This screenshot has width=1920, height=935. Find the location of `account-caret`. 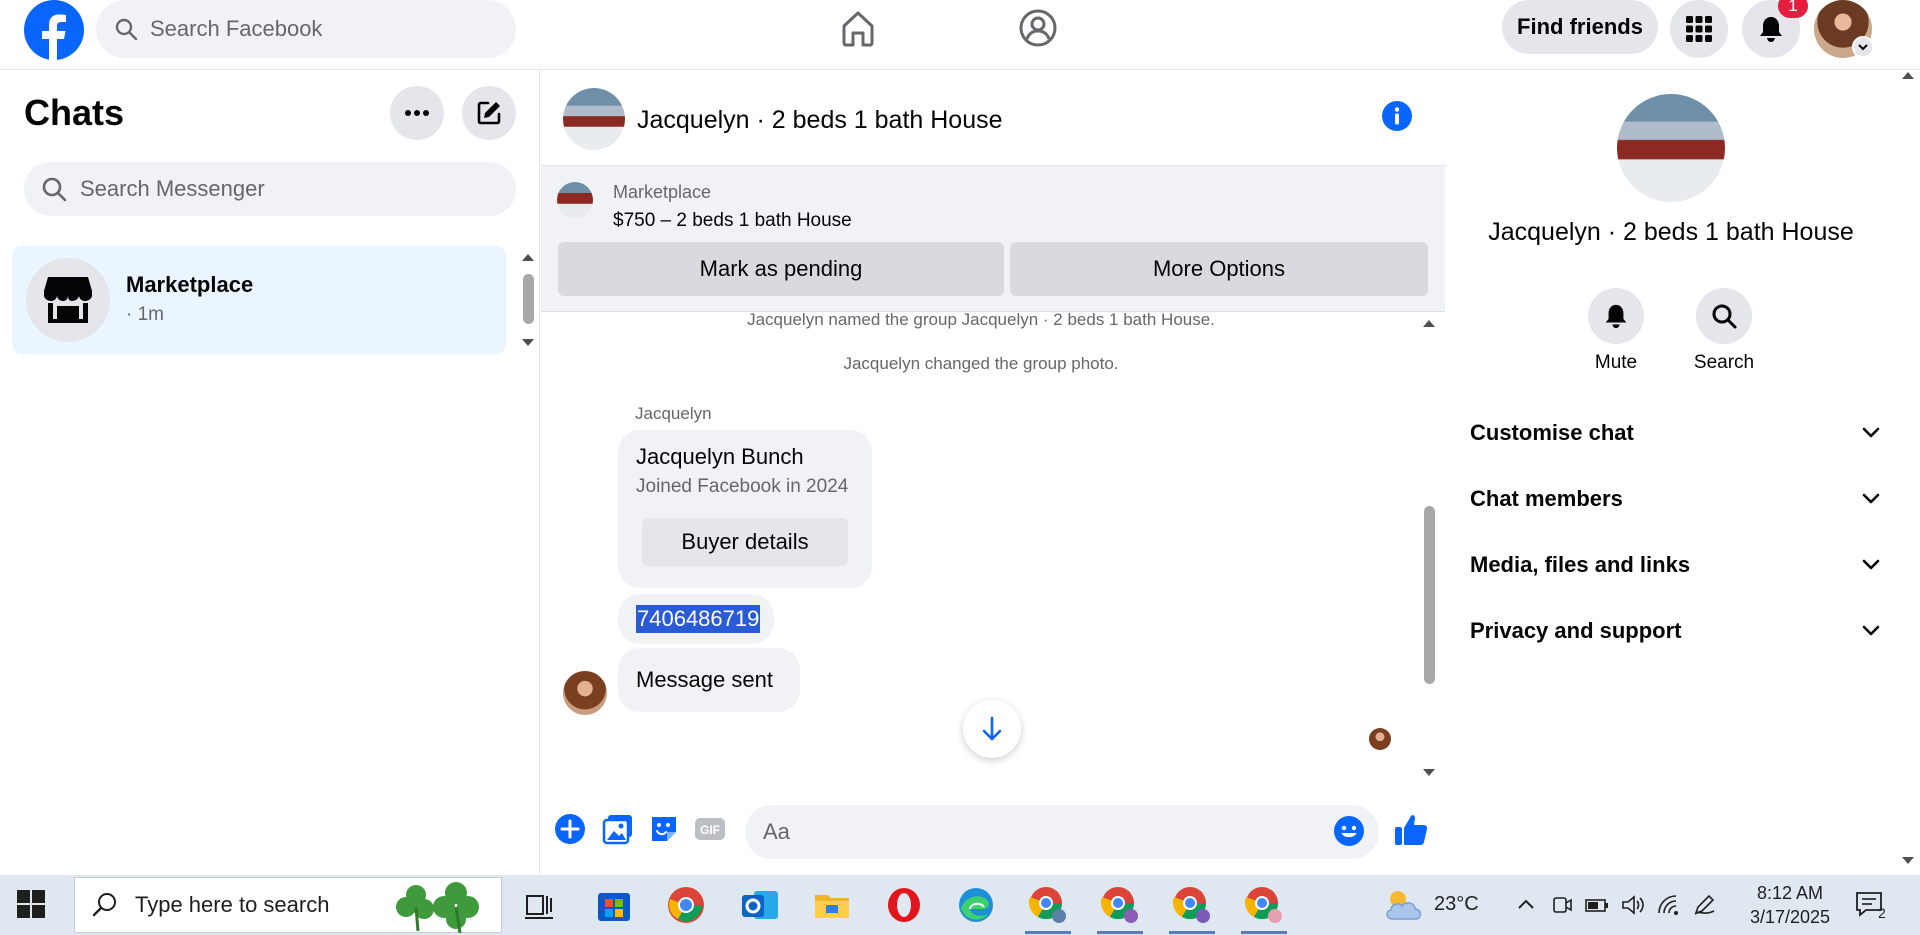

account-caret is located at coordinates (1863, 47).